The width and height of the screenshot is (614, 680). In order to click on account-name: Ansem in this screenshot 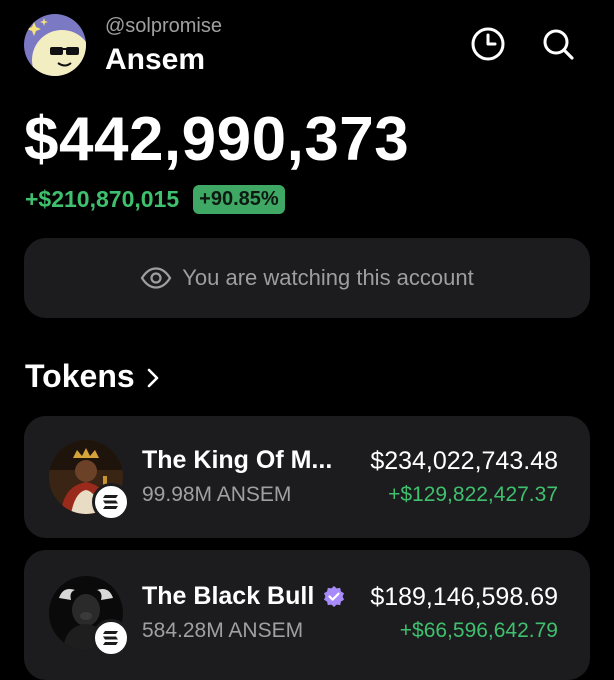, I will do `click(155, 59)`.